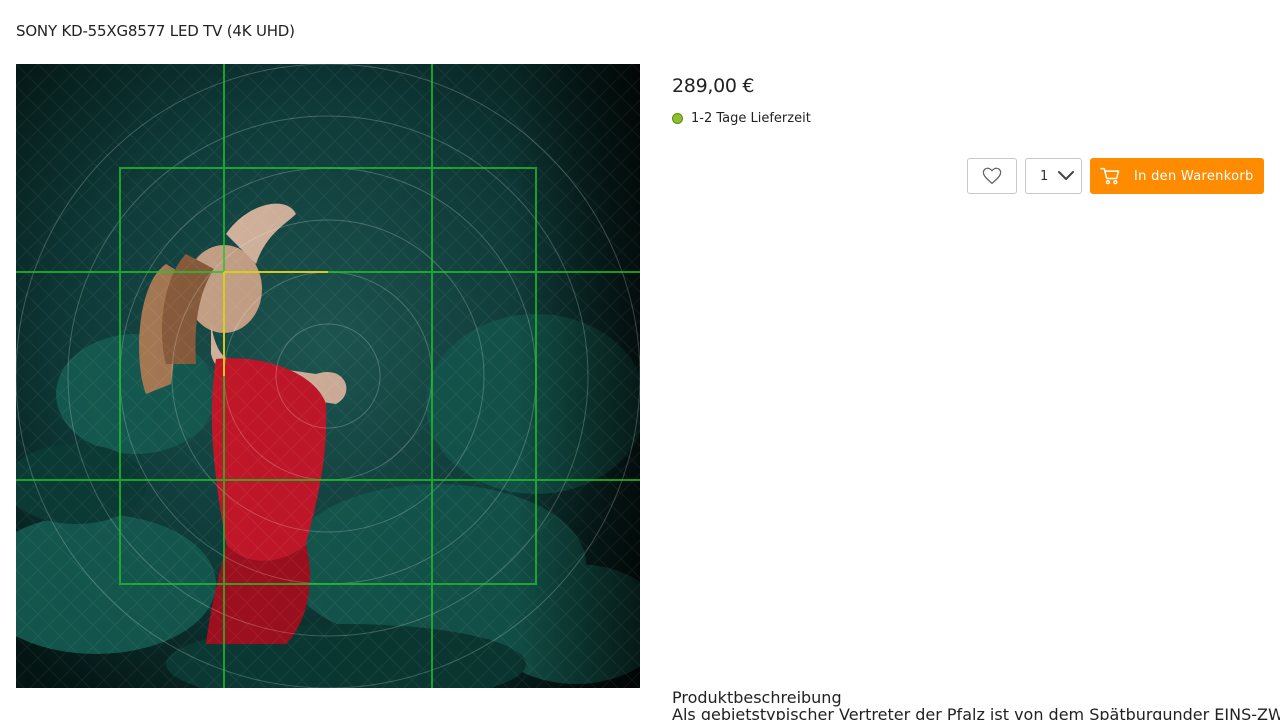 Image resolution: width=1280 pixels, height=720 pixels. Describe the element at coordinates (713, 86) in the screenshot. I see `product-price: 289,00 €` at that location.